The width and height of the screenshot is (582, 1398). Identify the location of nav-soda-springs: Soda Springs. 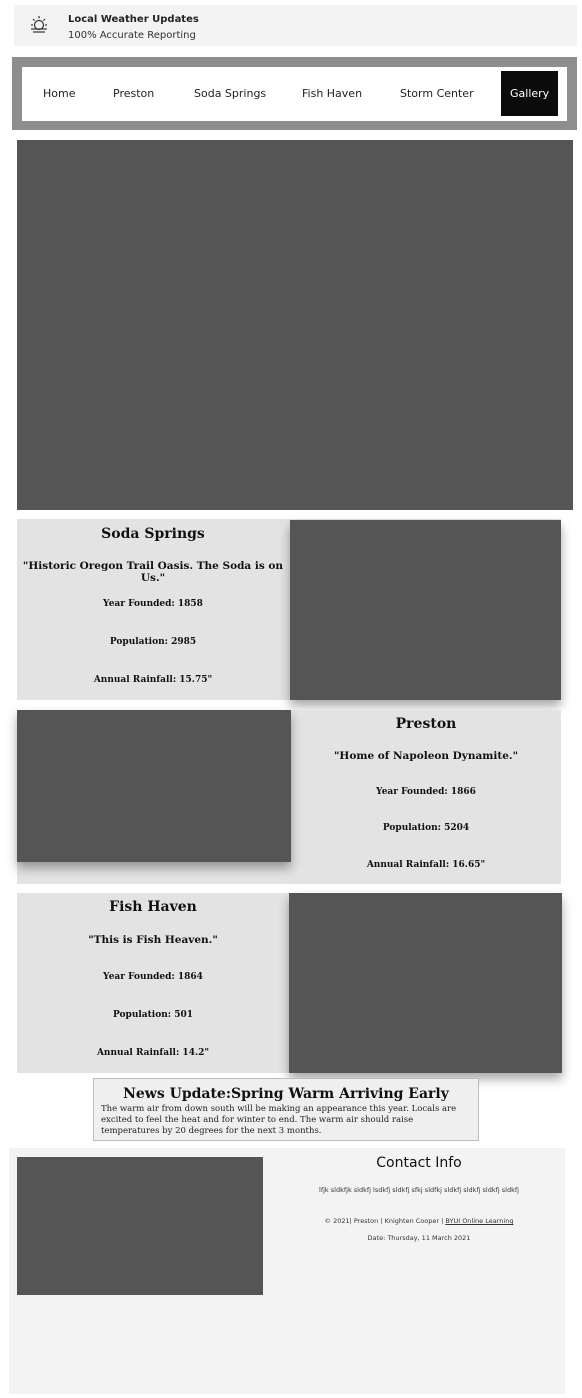
(230, 94).